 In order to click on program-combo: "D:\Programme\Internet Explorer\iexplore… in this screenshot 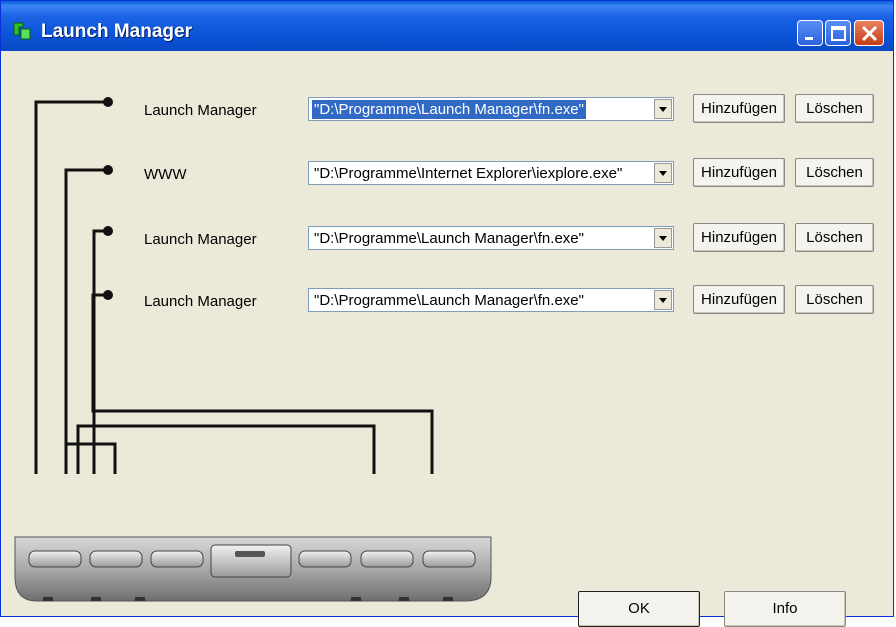, I will do `click(491, 173)`.